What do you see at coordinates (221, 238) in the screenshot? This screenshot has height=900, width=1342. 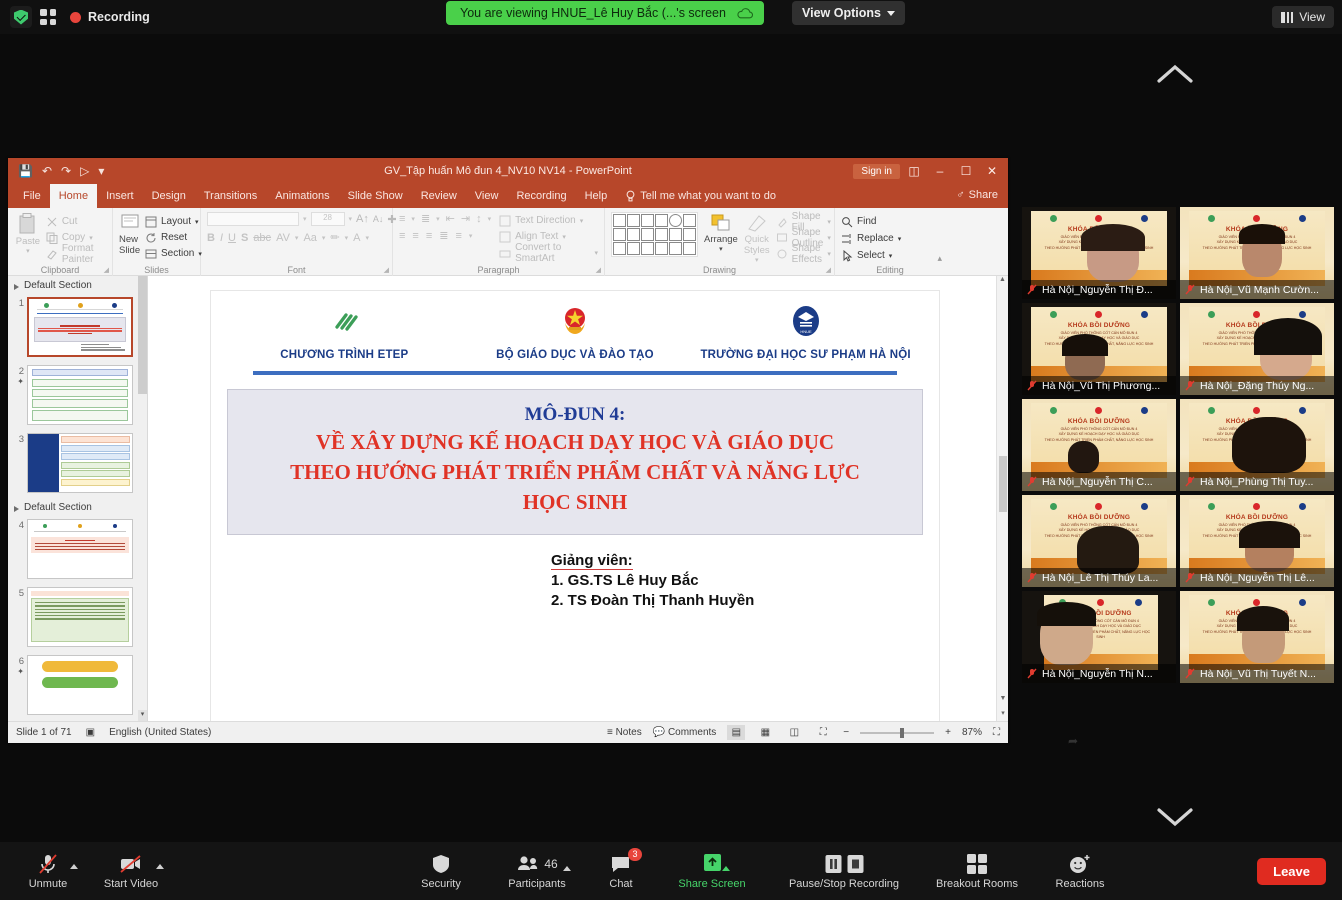 I see `italic-icon: I` at bounding box center [221, 238].